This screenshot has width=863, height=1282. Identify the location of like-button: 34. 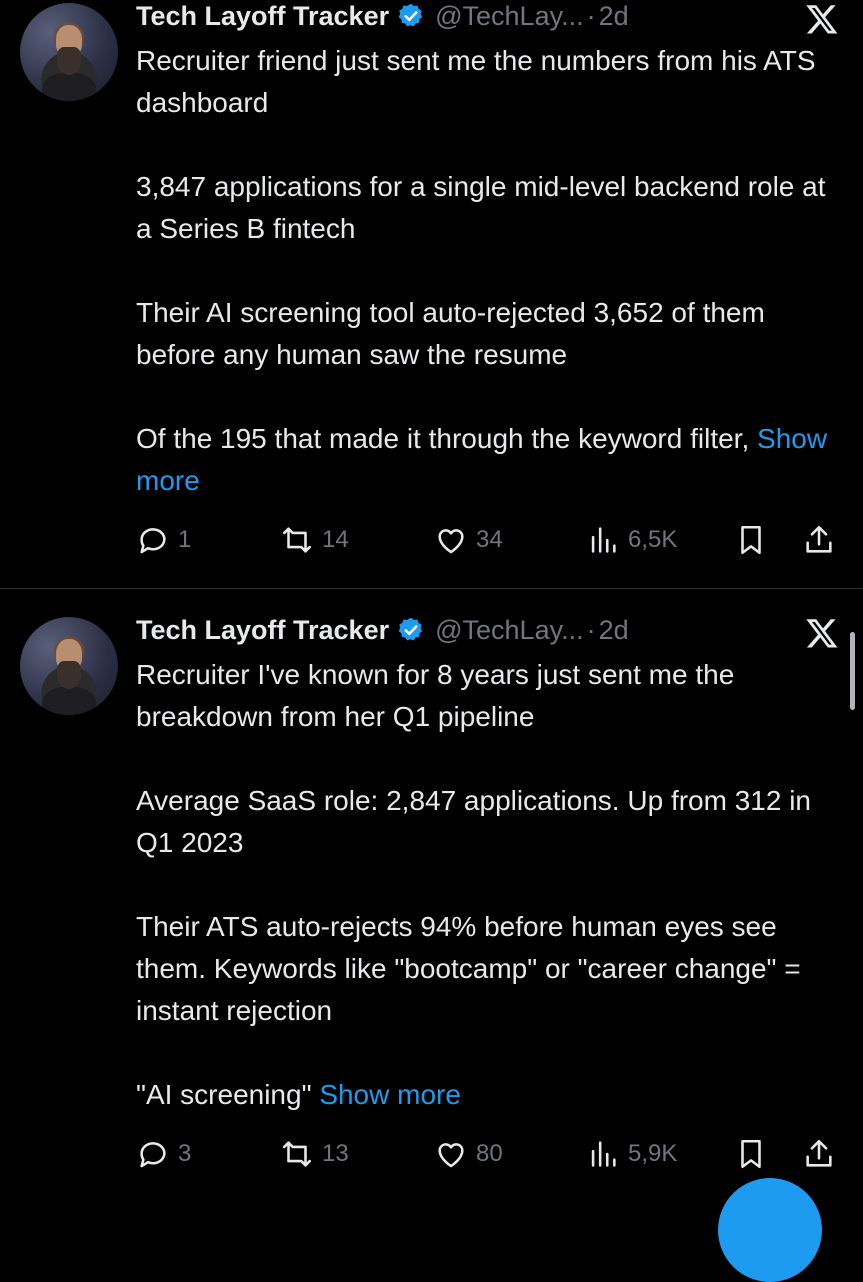
(468, 540).